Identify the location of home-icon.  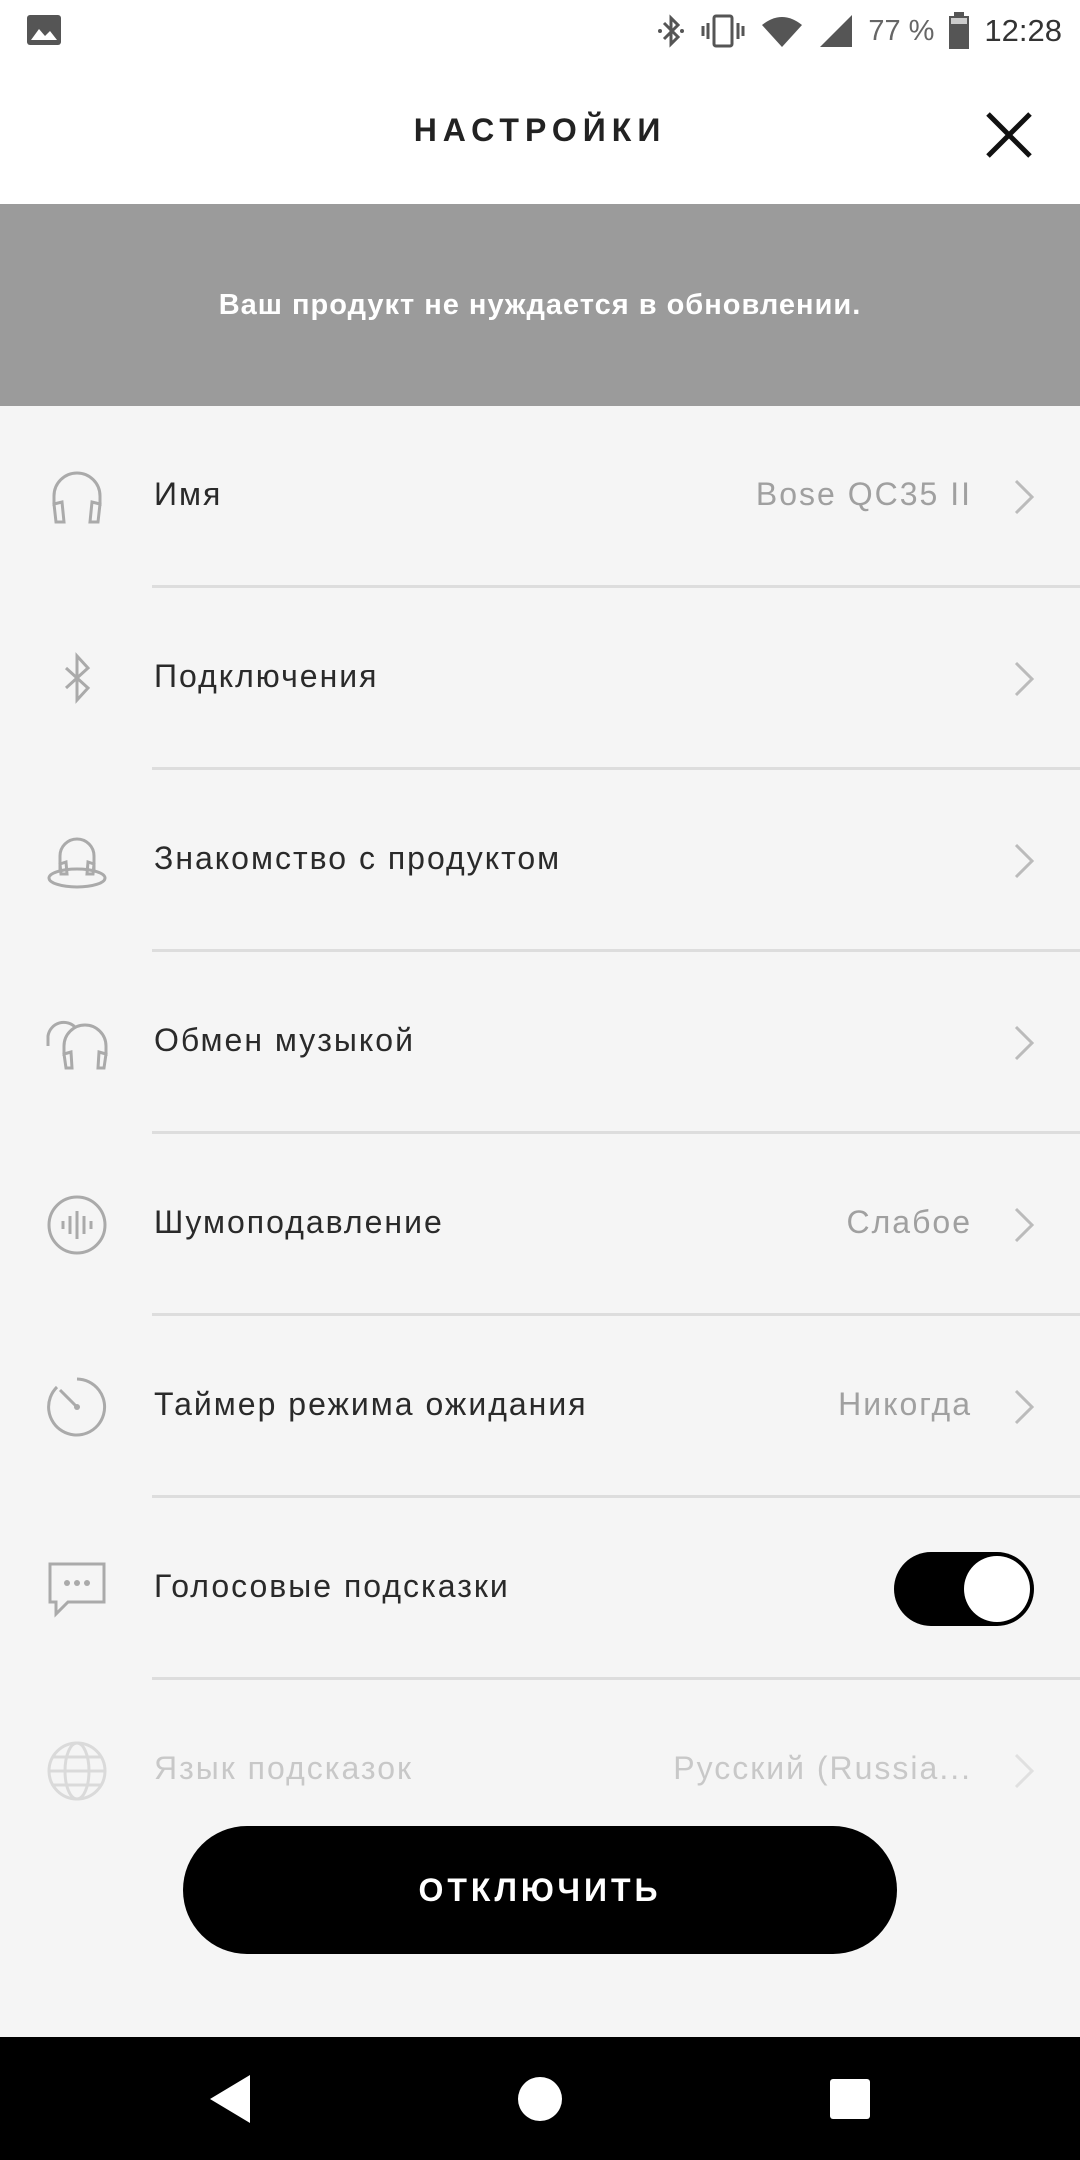
(540, 2099).